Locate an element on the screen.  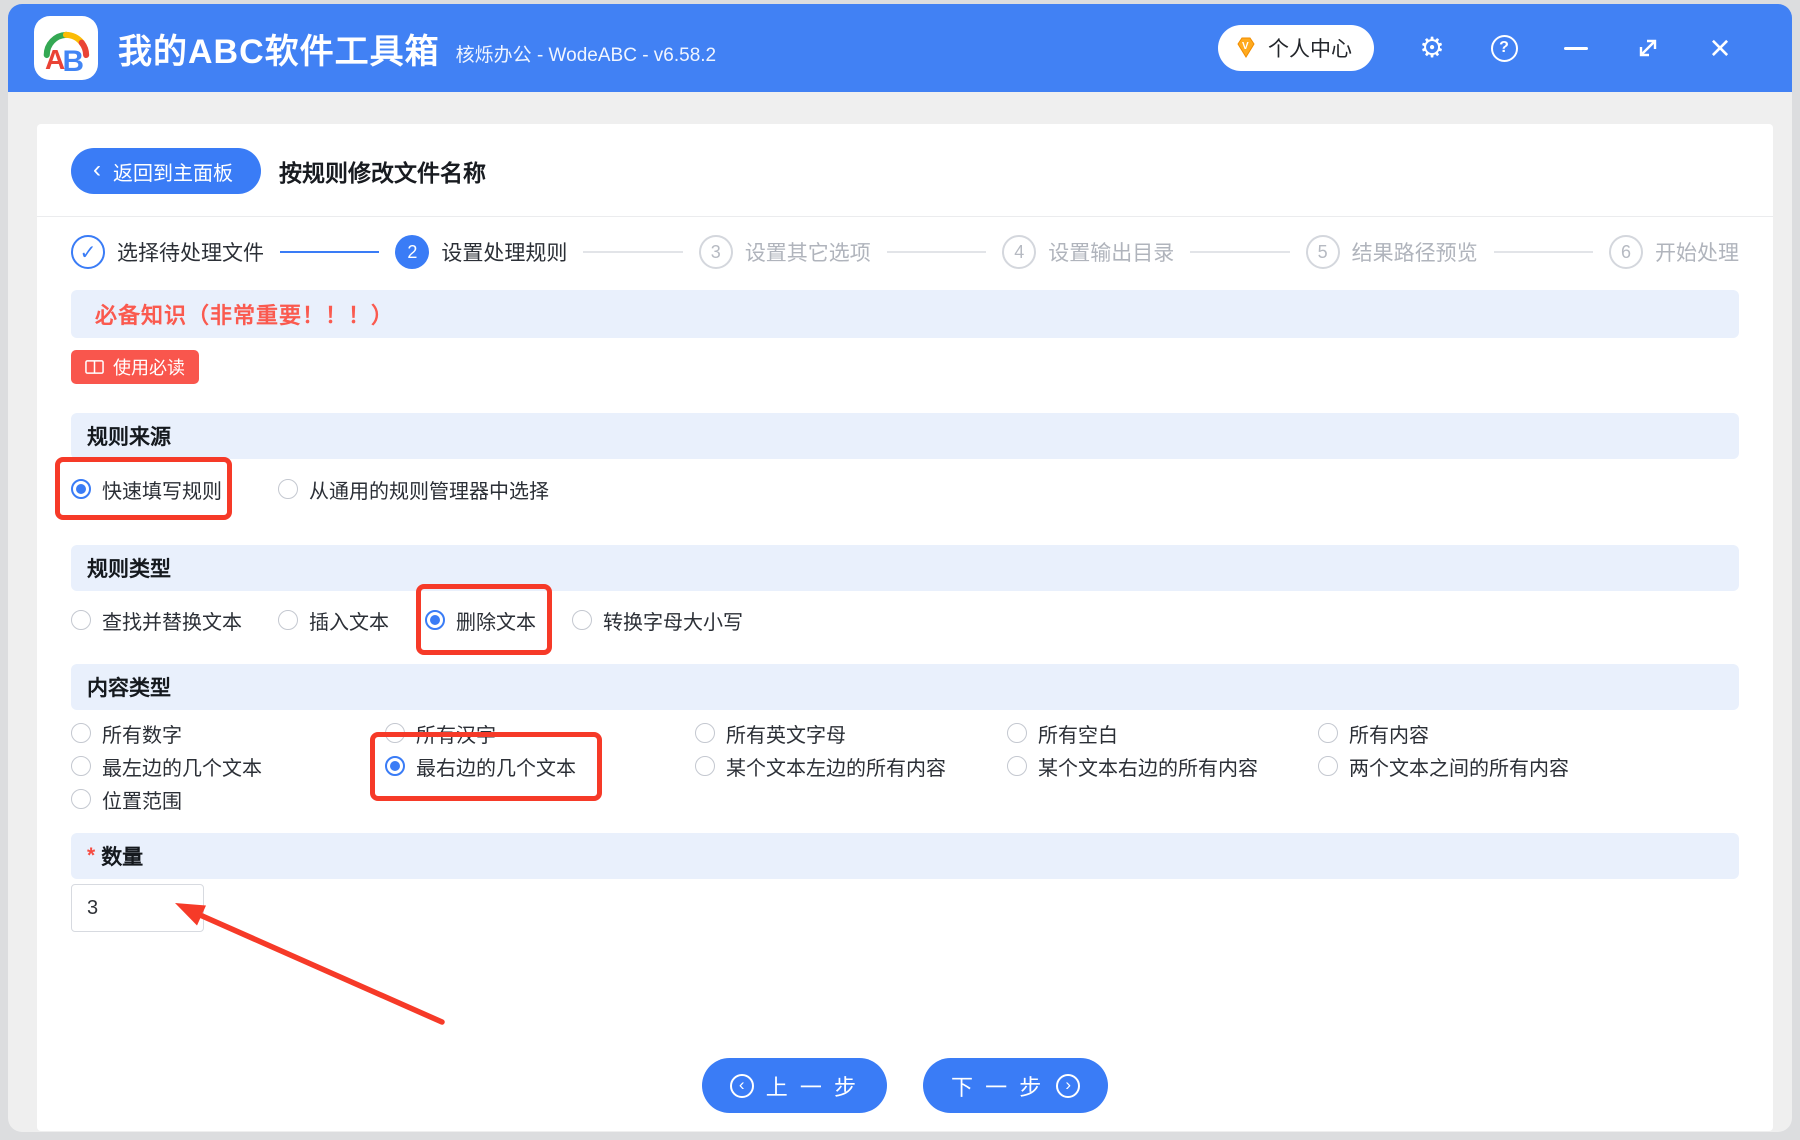
svg-text: V is located at coordinates (1245, 46).